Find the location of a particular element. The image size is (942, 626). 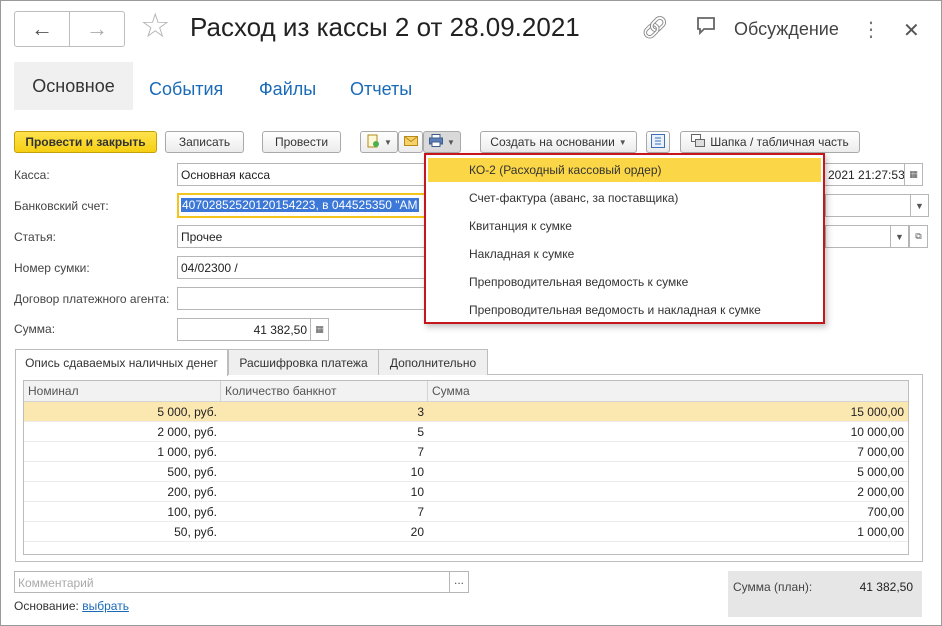

table-row: 500, руб. 10 5 000,00 is located at coordinates (466, 472).